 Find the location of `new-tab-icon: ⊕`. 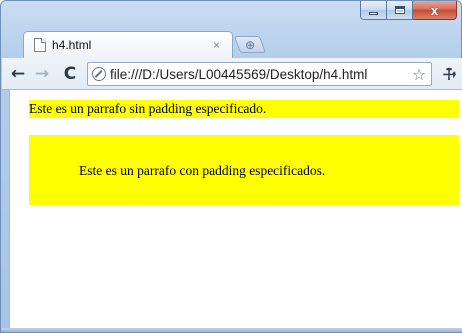

new-tab-icon: ⊕ is located at coordinates (250, 44).